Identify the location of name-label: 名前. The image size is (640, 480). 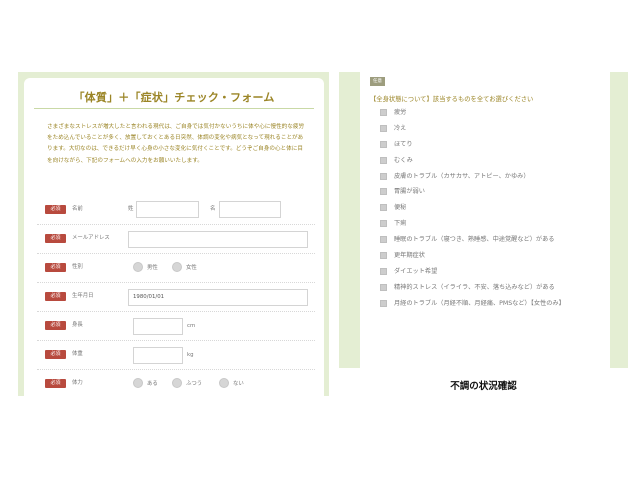
(77, 209).